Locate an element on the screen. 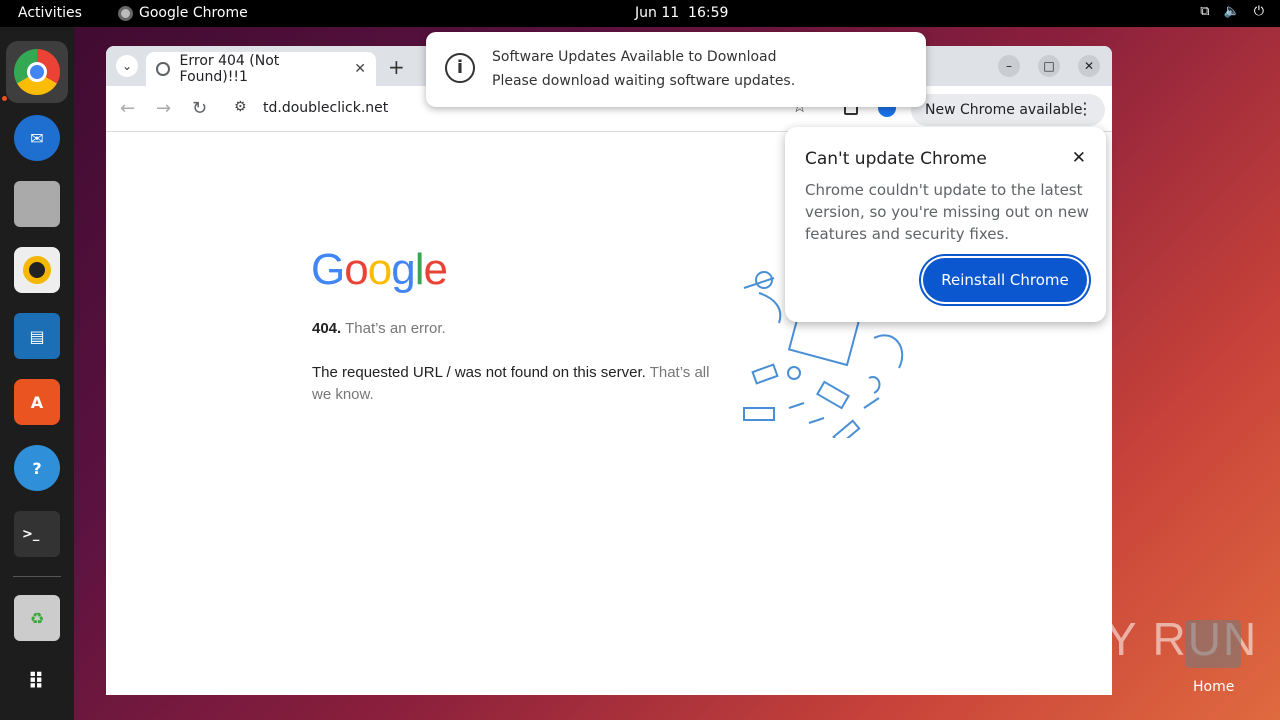 The height and width of the screenshot is (720, 1280). volume-icon: 🔈 is located at coordinates (1231, 11).